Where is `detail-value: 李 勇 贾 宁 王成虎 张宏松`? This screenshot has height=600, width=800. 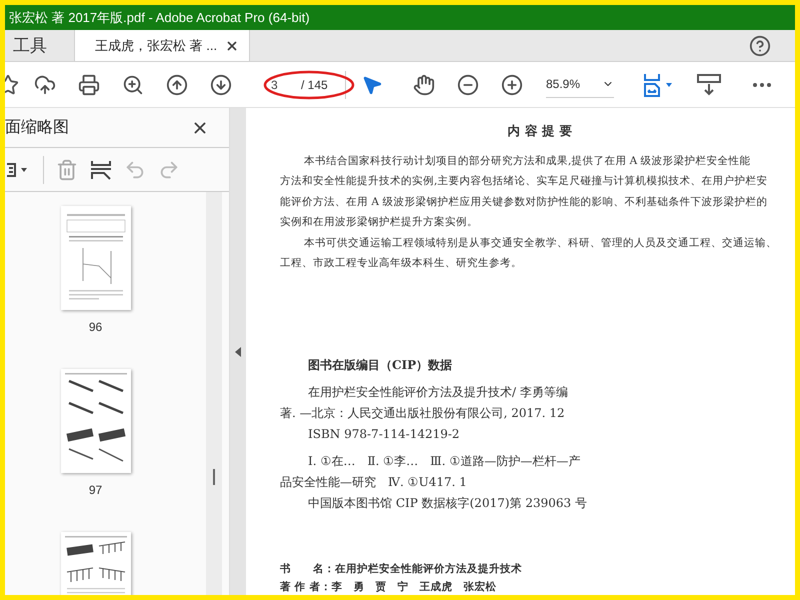
detail-value: 李 勇 贾 宁 王成虎 张宏松 is located at coordinates (413, 587).